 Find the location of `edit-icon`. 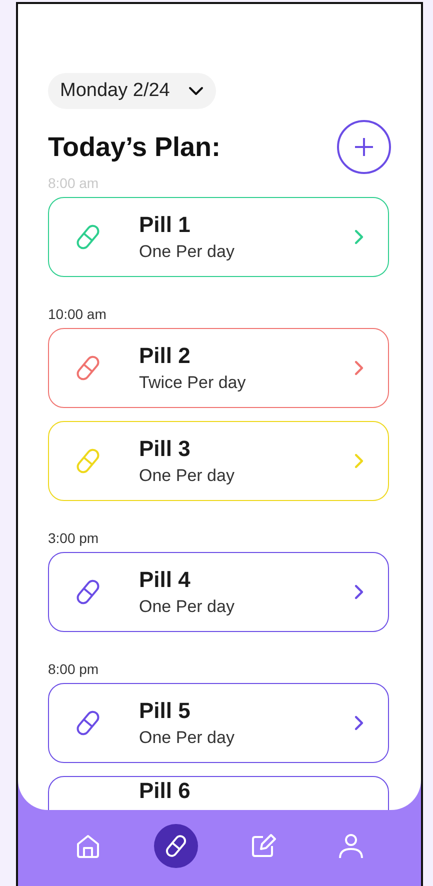

edit-icon is located at coordinates (263, 846).